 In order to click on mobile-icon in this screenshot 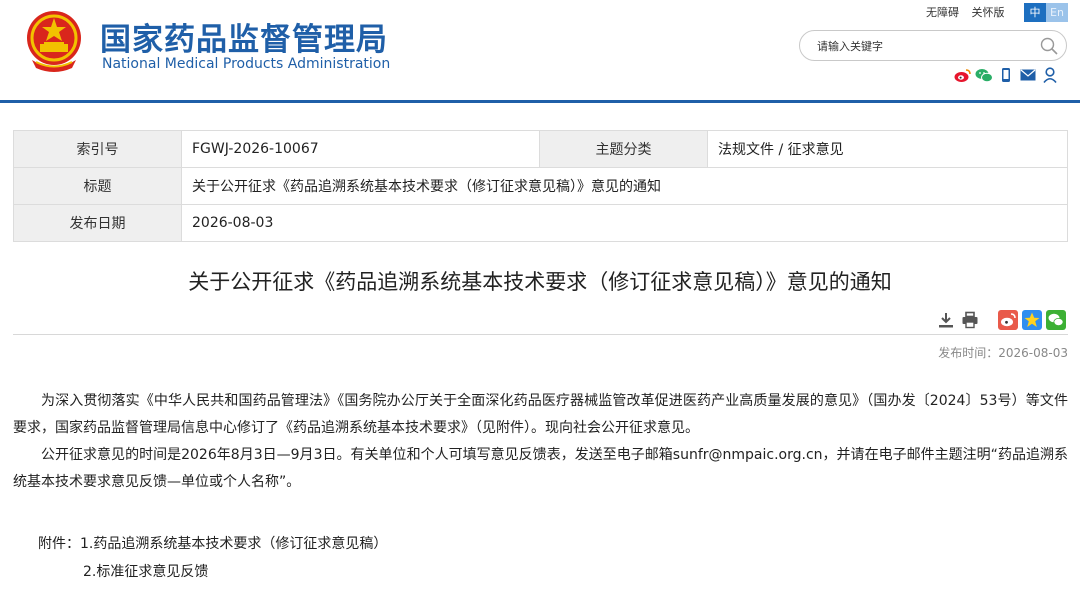, I will do `click(1006, 75)`.